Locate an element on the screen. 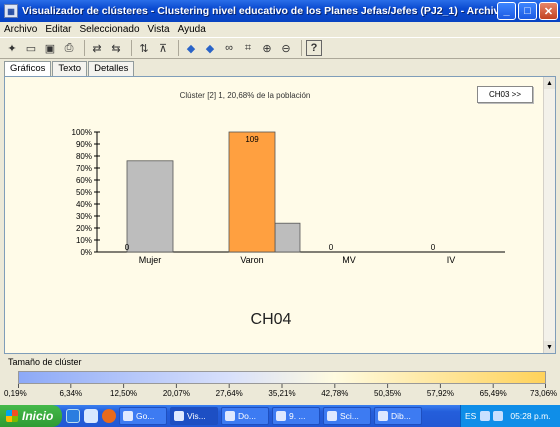  start-label: Inicio is located at coordinates (38, 416).